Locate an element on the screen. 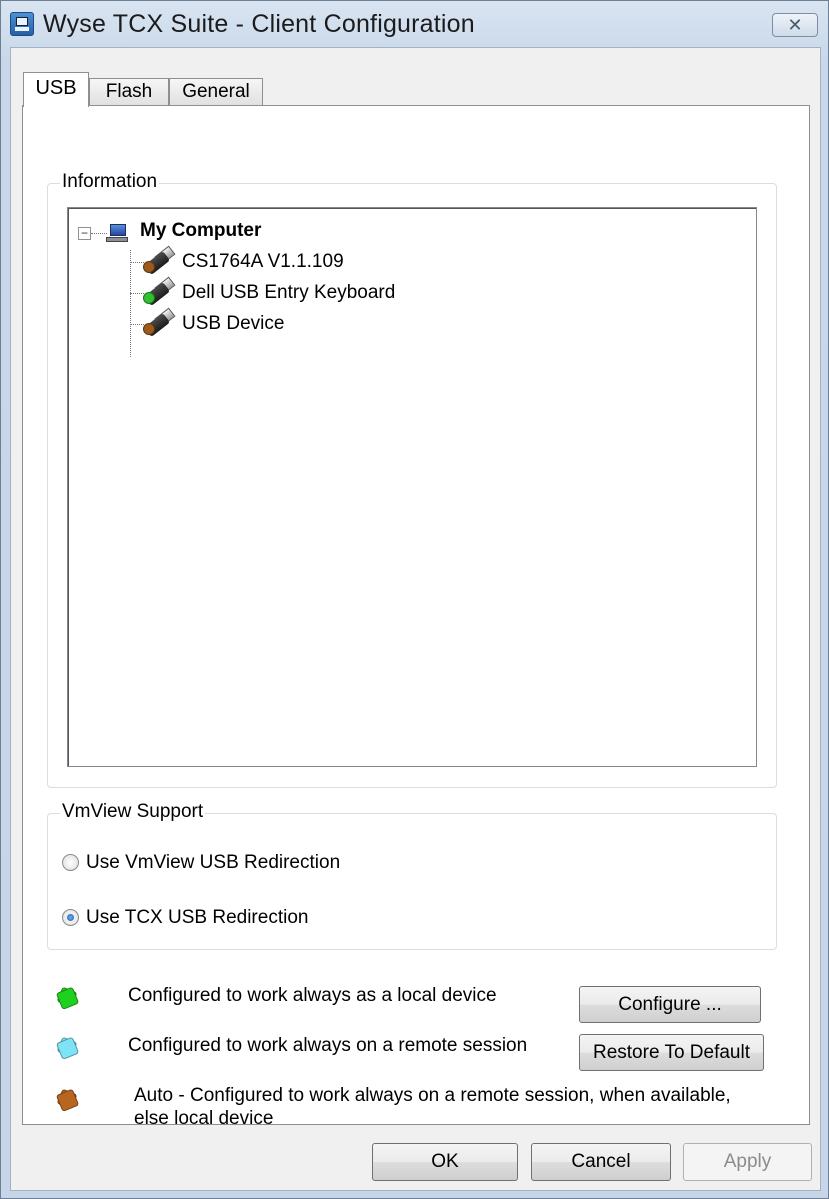 The image size is (829, 1199). radio-button is located at coordinates (70, 862).